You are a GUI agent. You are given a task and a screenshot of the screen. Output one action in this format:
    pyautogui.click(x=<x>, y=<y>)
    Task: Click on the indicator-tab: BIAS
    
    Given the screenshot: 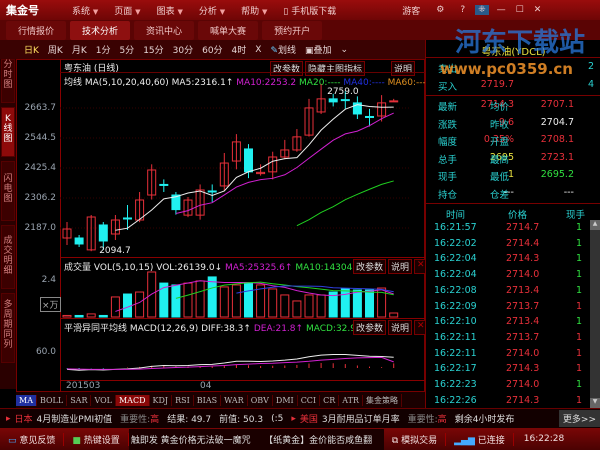 What is the action you would take?
    pyautogui.click(x=208, y=400)
    